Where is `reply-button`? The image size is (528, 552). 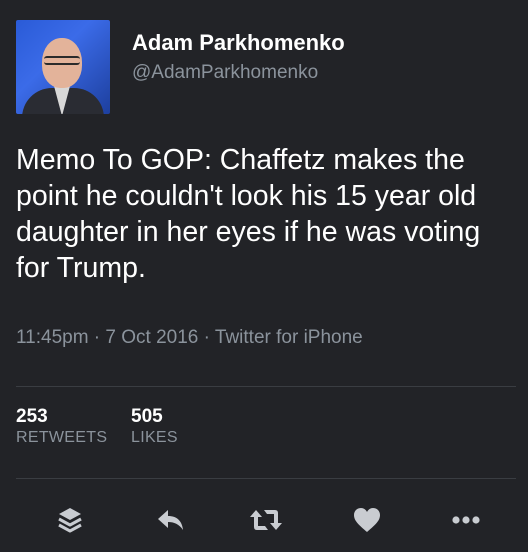
reply-button is located at coordinates (171, 520).